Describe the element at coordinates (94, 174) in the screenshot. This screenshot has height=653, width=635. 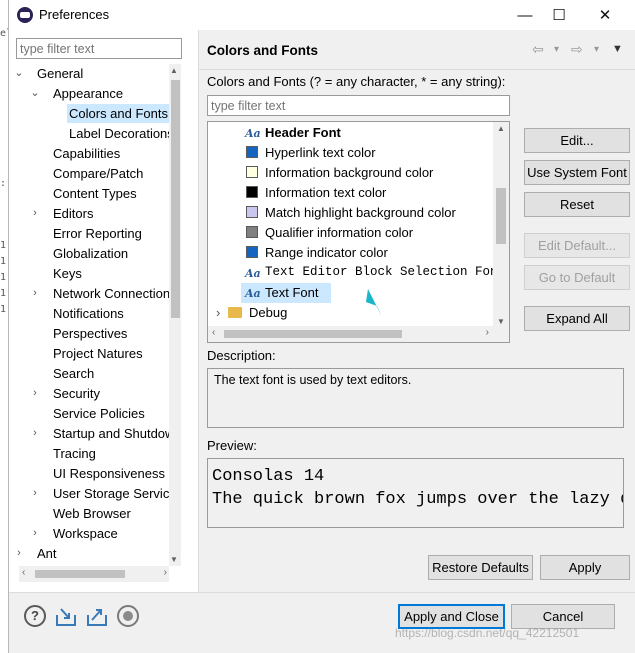
I see `tree-item: Compare/Patch` at that location.